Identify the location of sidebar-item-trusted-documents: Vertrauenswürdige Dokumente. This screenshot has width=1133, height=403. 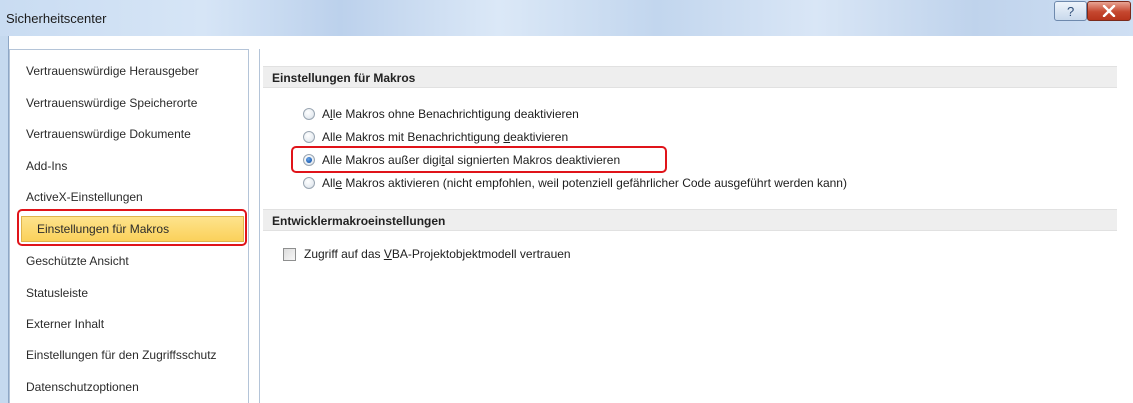
(121, 134).